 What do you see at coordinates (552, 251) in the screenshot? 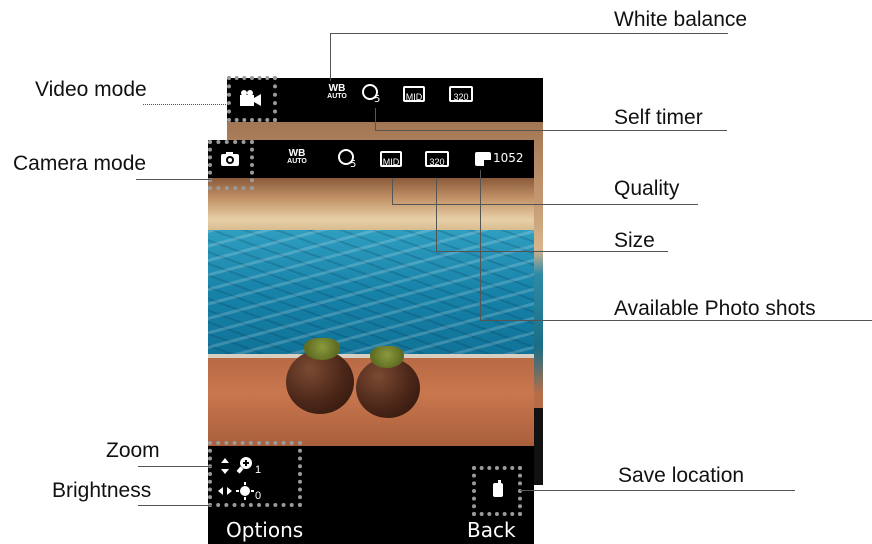
I see `leader-size-h` at bounding box center [552, 251].